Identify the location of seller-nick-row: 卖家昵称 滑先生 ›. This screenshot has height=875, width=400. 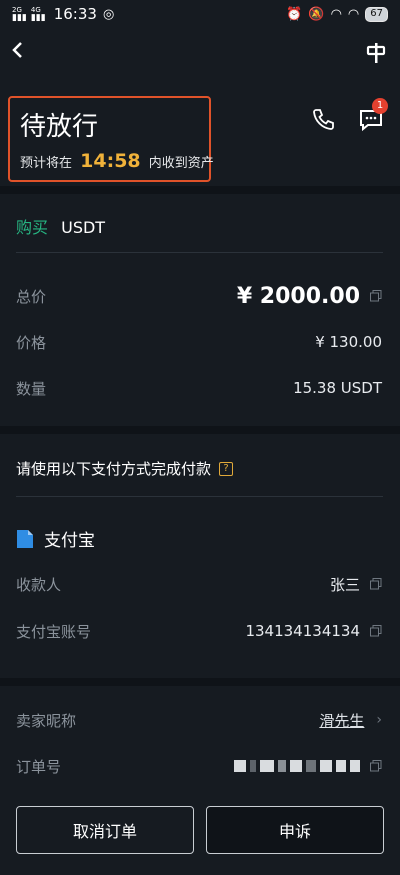
(199, 720).